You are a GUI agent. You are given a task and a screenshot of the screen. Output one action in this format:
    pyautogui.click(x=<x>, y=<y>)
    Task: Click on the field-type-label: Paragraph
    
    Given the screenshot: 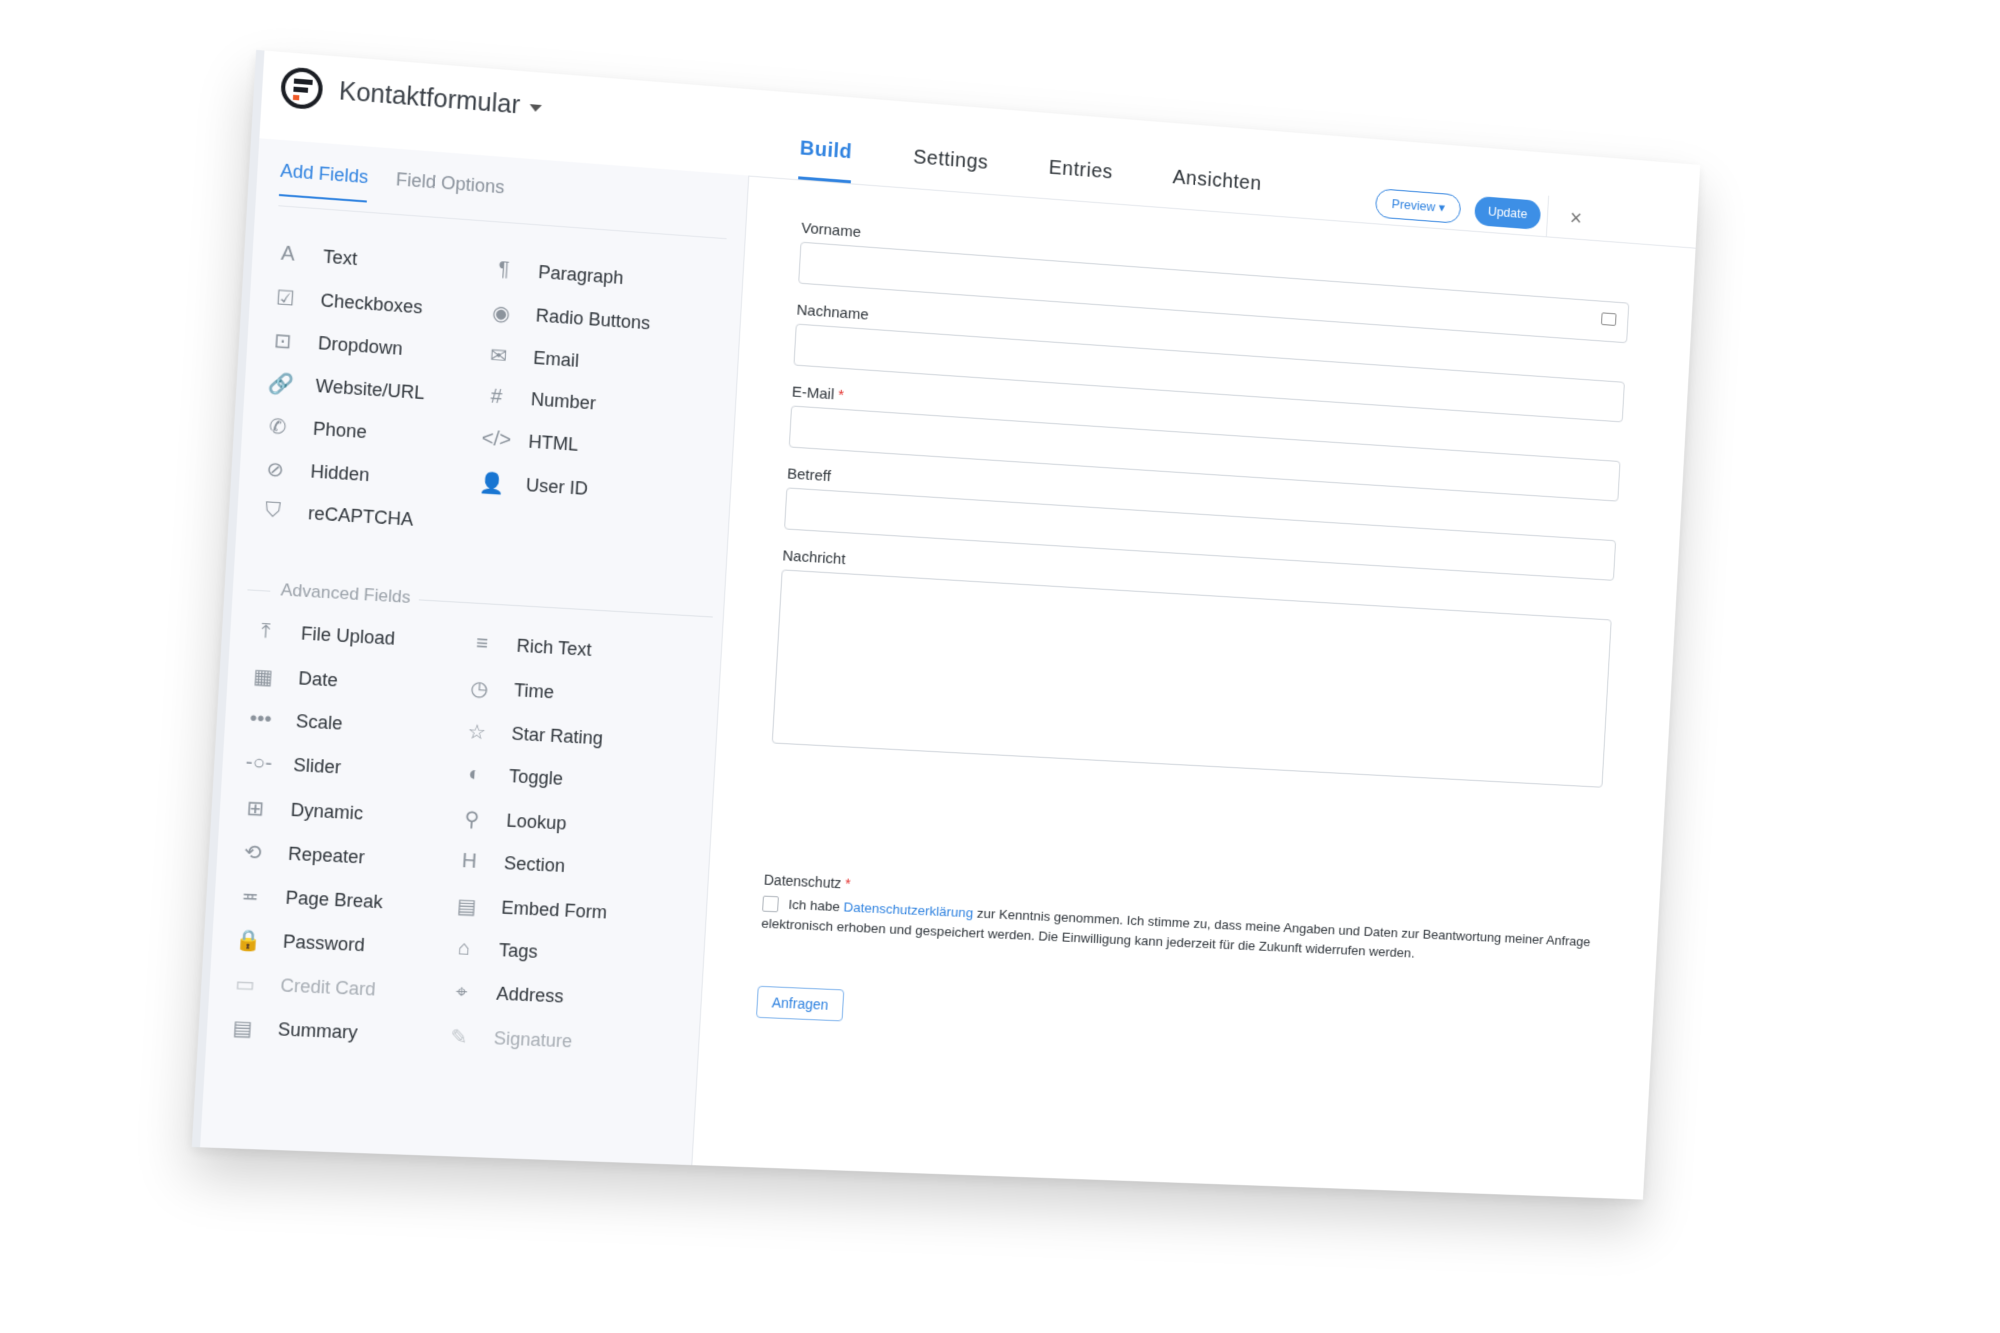 What is the action you would take?
    pyautogui.click(x=581, y=275)
    